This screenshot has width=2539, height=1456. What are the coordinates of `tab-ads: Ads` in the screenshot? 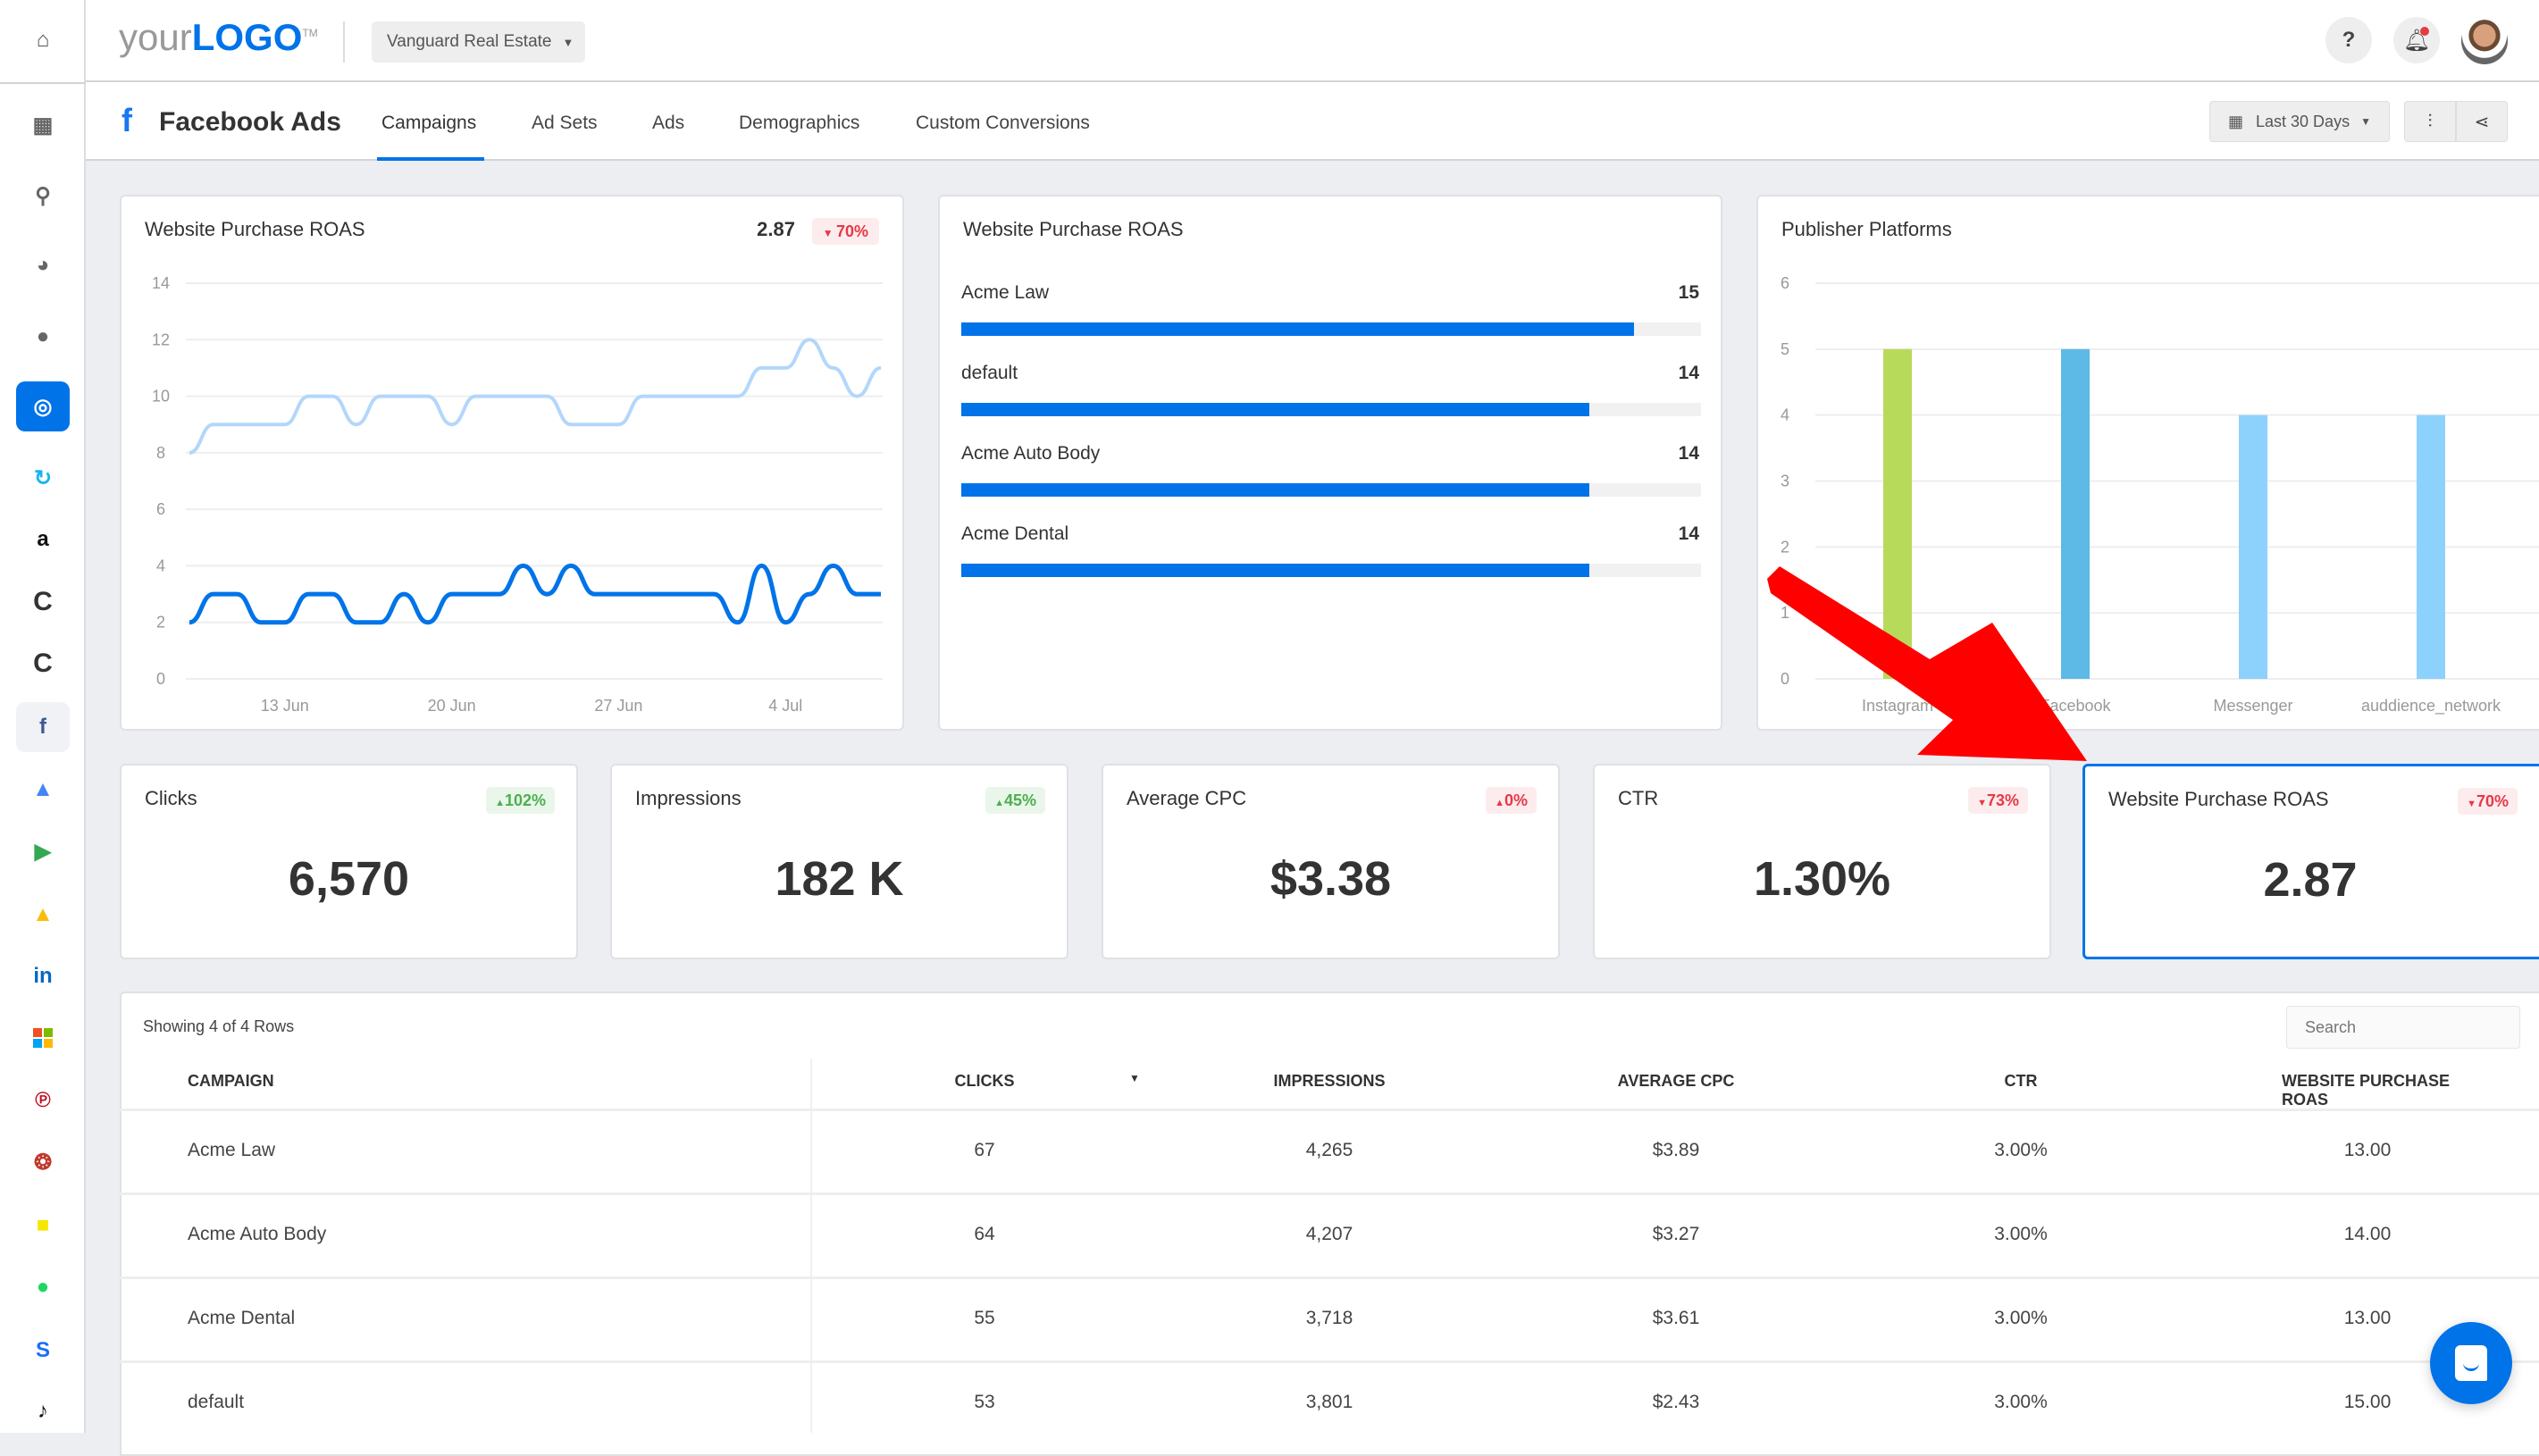 It's located at (668, 123).